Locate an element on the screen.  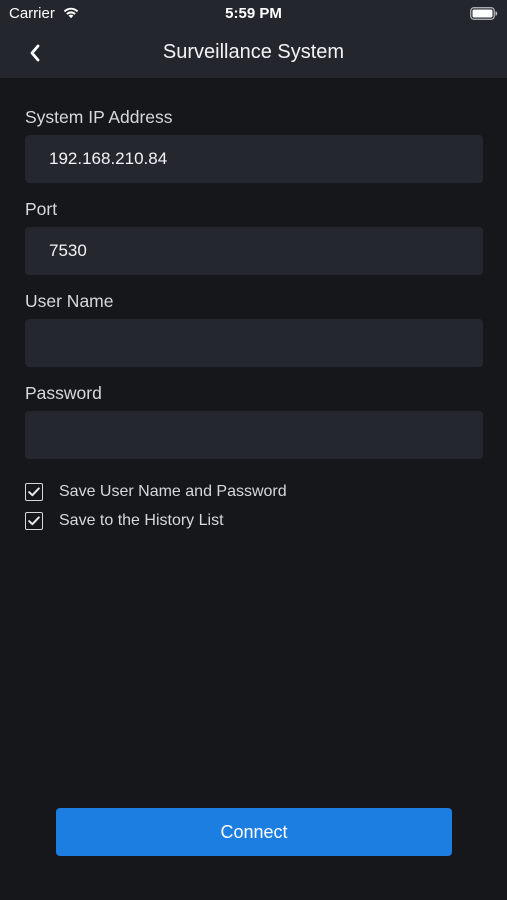
password-input is located at coordinates (254, 435).